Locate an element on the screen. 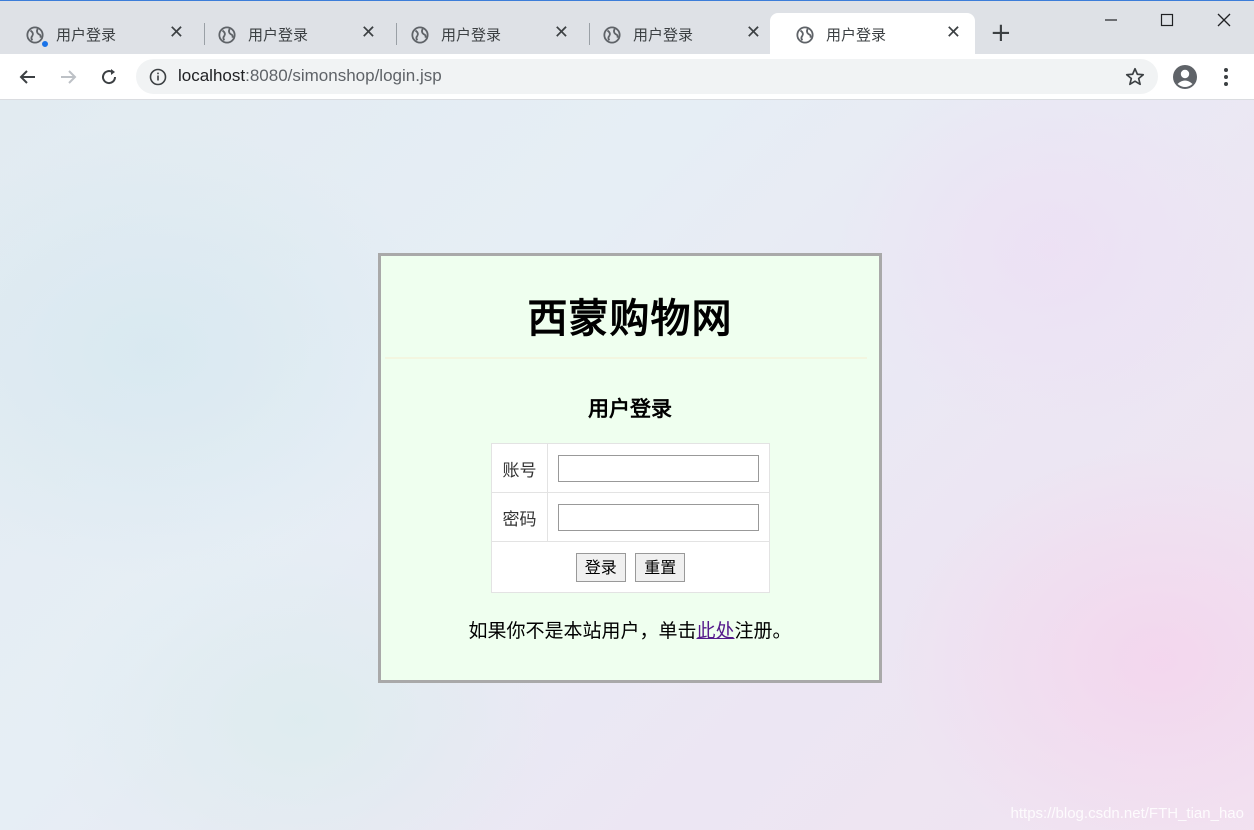 The height and width of the screenshot is (830, 1254). register-link: 此处 is located at coordinates (715, 631).